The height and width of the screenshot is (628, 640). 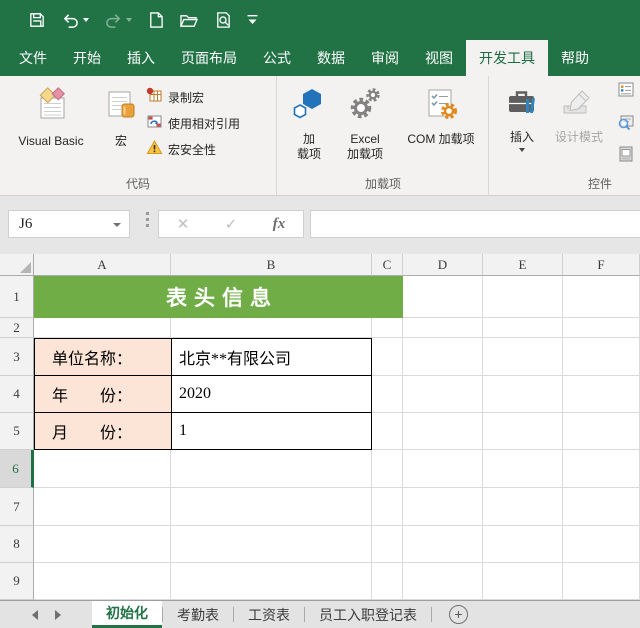 I want to click on cell-E8, so click(x=523, y=544).